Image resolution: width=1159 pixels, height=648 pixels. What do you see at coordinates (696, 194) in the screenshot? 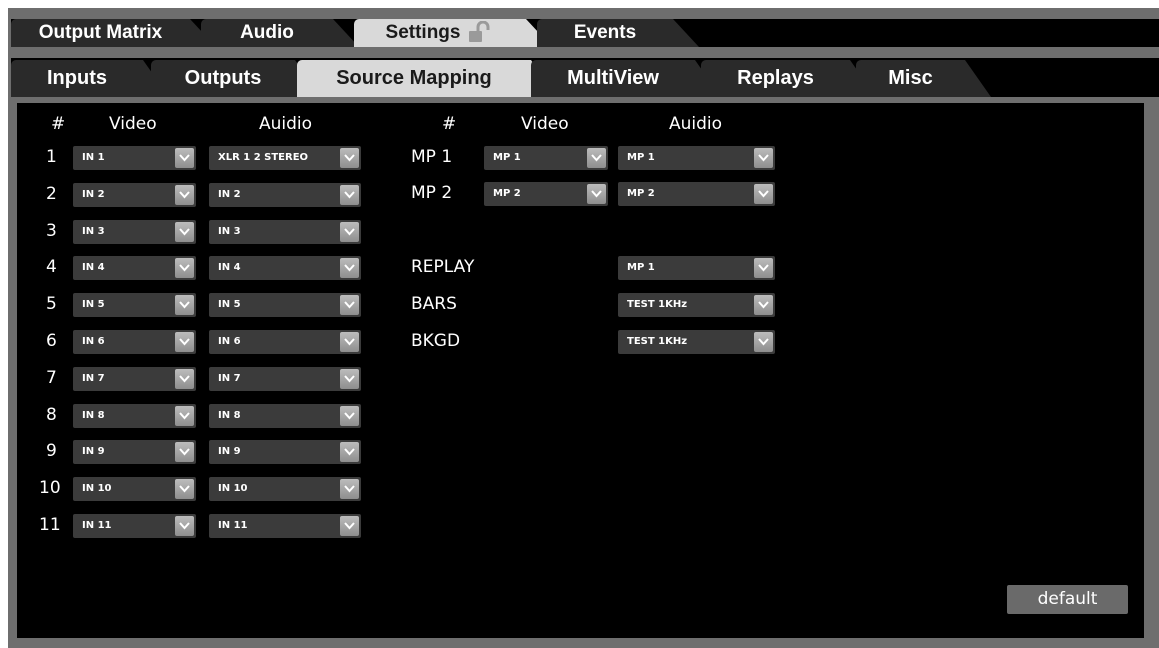
I see `audio-source-select: MP 2` at bounding box center [696, 194].